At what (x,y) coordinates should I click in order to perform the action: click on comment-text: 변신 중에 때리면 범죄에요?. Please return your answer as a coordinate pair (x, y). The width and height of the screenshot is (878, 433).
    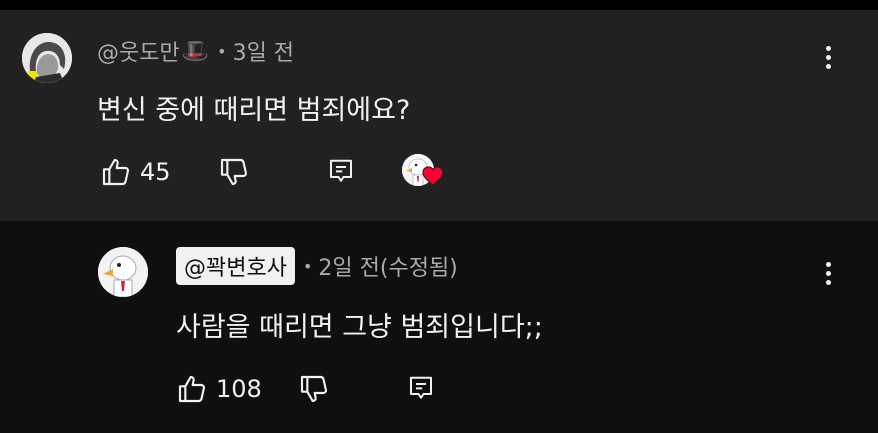
    Looking at the image, I should click on (254, 110).